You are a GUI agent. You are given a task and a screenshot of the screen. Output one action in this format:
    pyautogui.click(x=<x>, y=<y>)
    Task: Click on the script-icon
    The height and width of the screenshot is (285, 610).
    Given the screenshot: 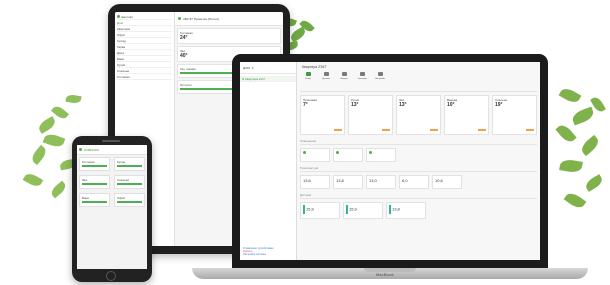 What is the action you would take?
    pyautogui.click(x=362, y=74)
    